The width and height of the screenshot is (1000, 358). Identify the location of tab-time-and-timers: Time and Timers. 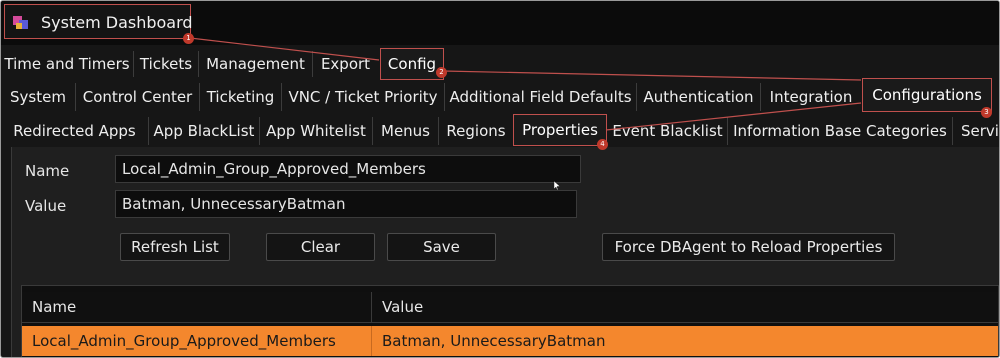
(67, 64).